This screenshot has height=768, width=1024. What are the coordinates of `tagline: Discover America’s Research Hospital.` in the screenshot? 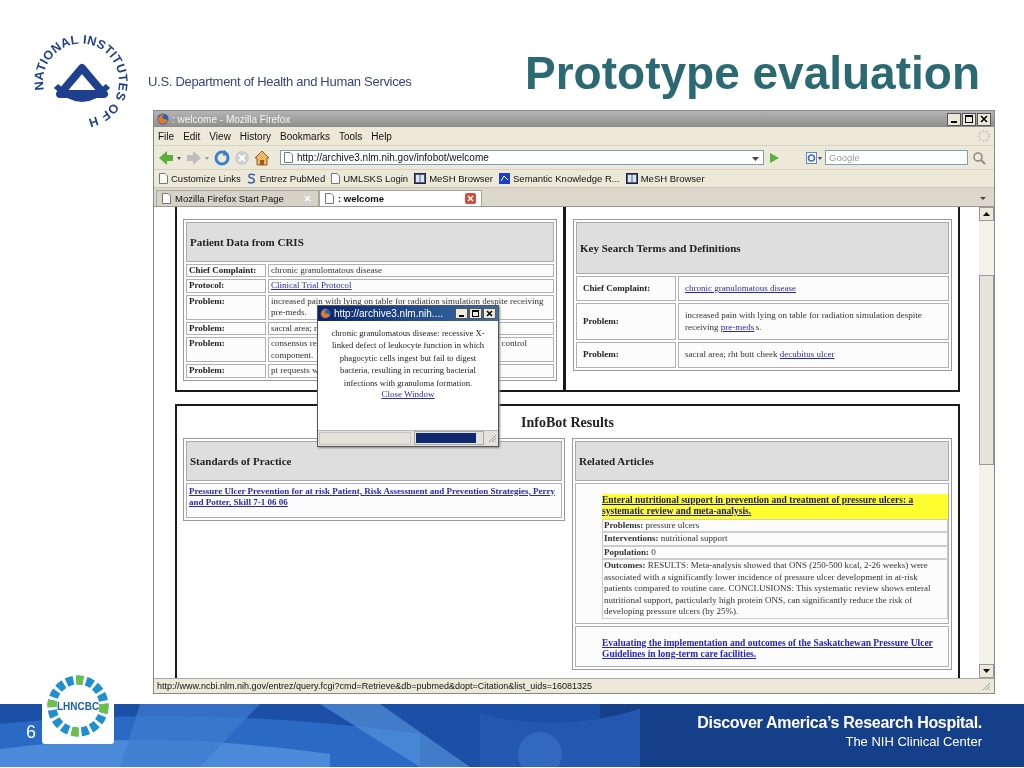 It's located at (839, 723).